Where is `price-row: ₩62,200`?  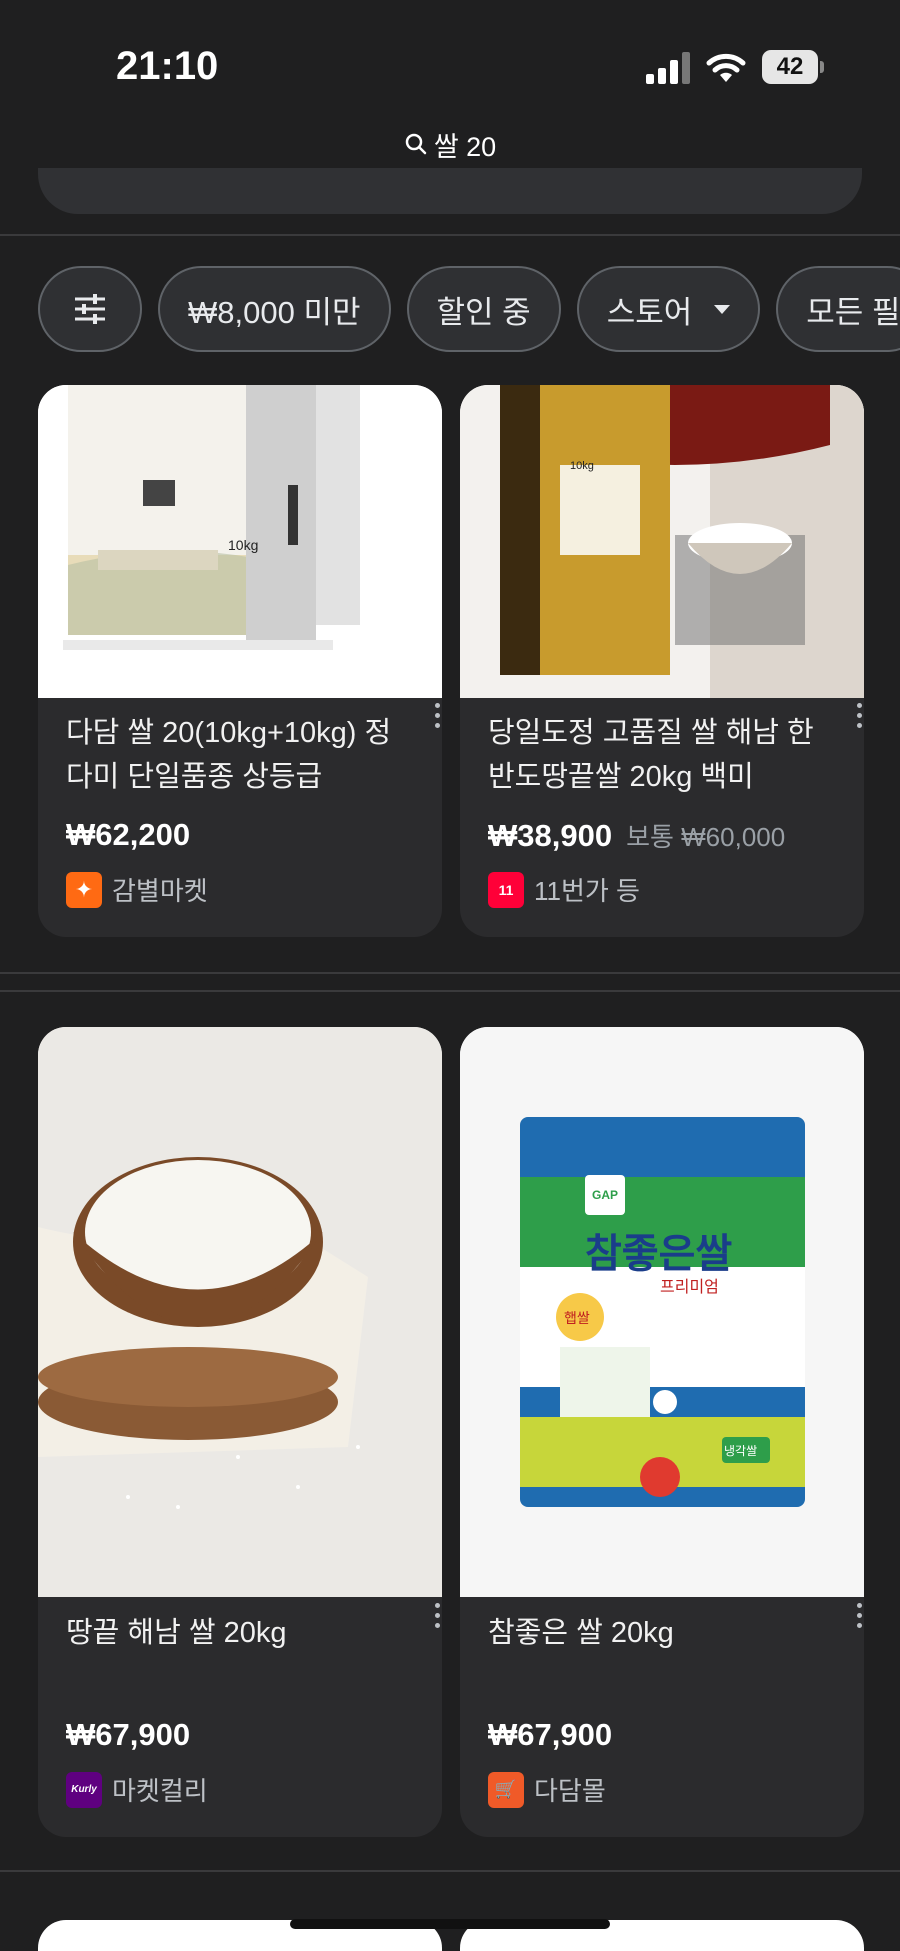
price-row: ₩62,200 is located at coordinates (128, 835).